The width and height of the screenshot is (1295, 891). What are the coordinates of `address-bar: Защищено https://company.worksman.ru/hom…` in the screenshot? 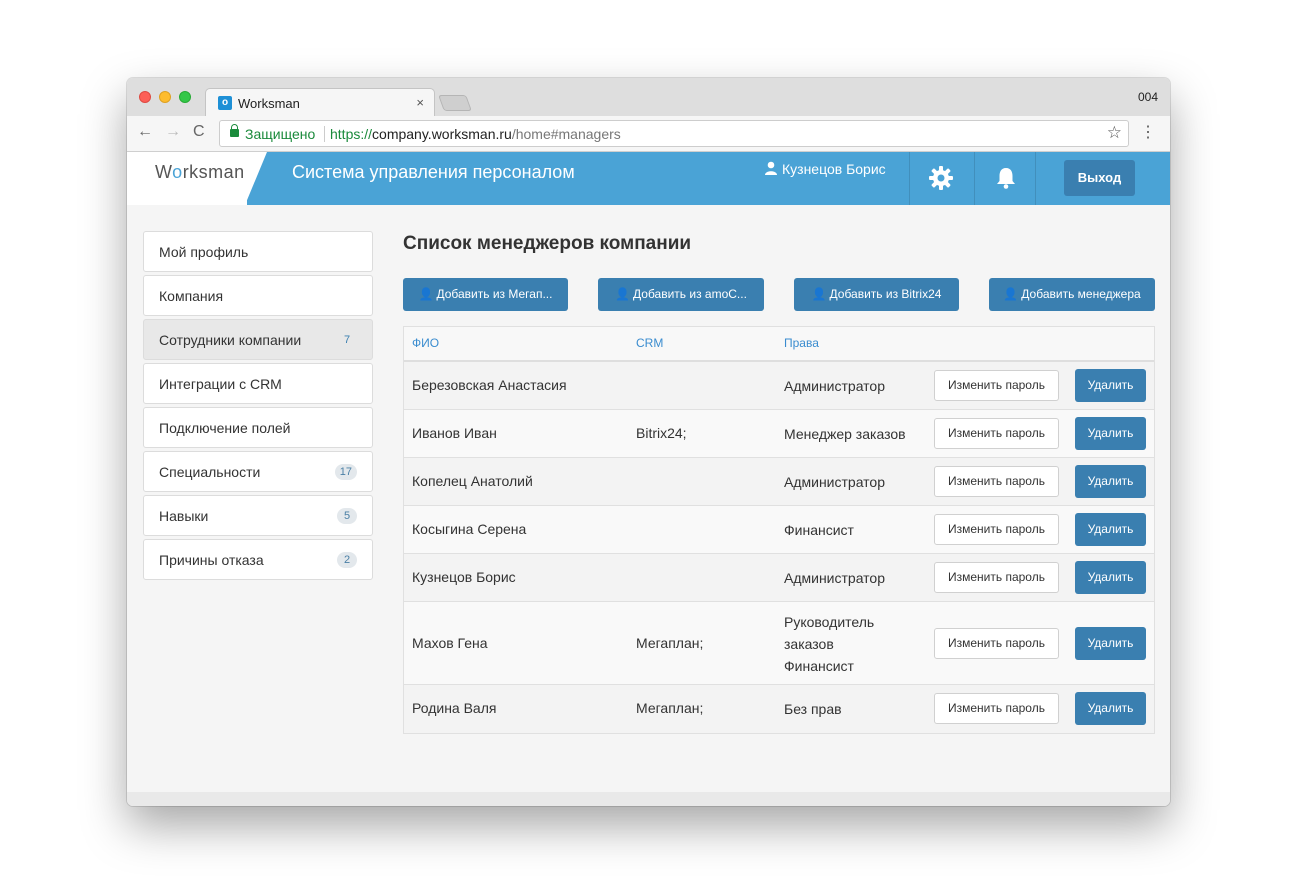 It's located at (674, 133).